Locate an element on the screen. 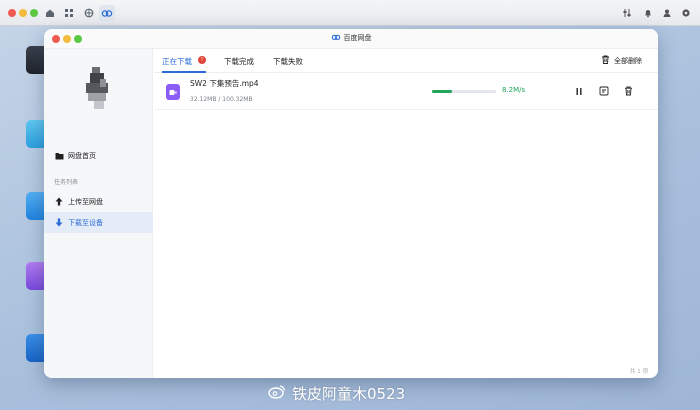 The image size is (700, 410). sidebar-item-home: 网盘首页 is located at coordinates (98, 155).